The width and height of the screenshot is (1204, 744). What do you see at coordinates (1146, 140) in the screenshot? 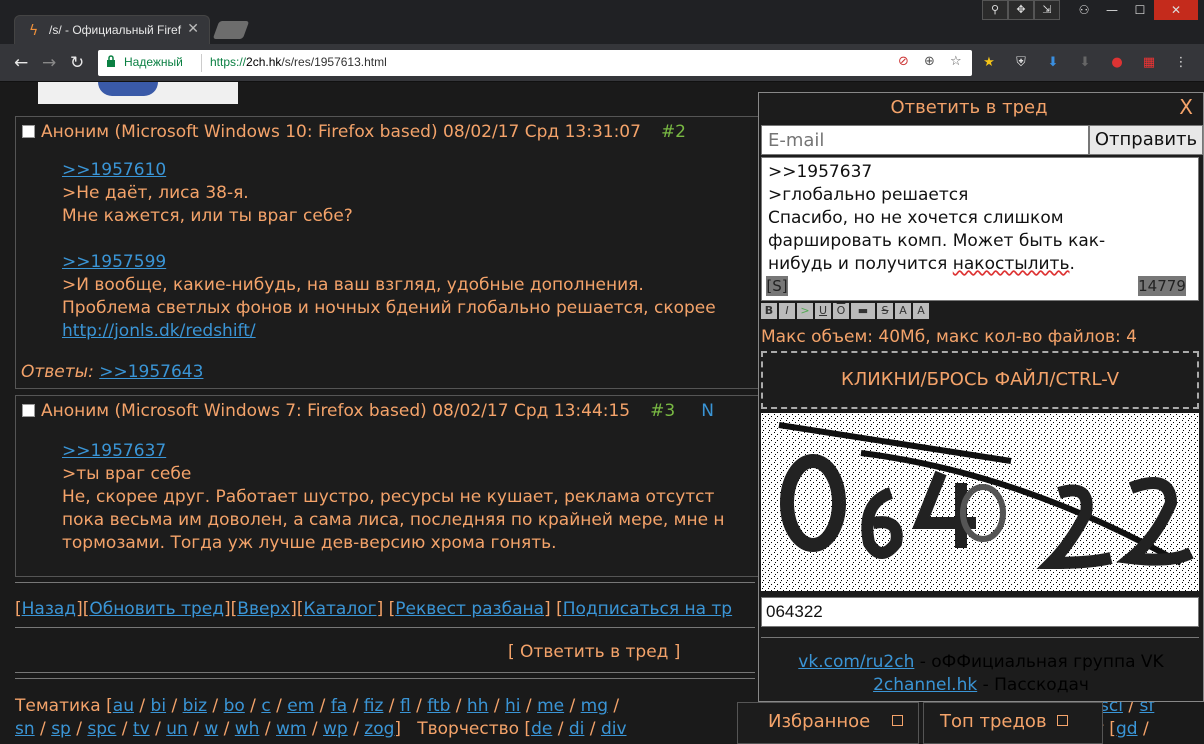
I see `send-button: Отправить` at bounding box center [1146, 140].